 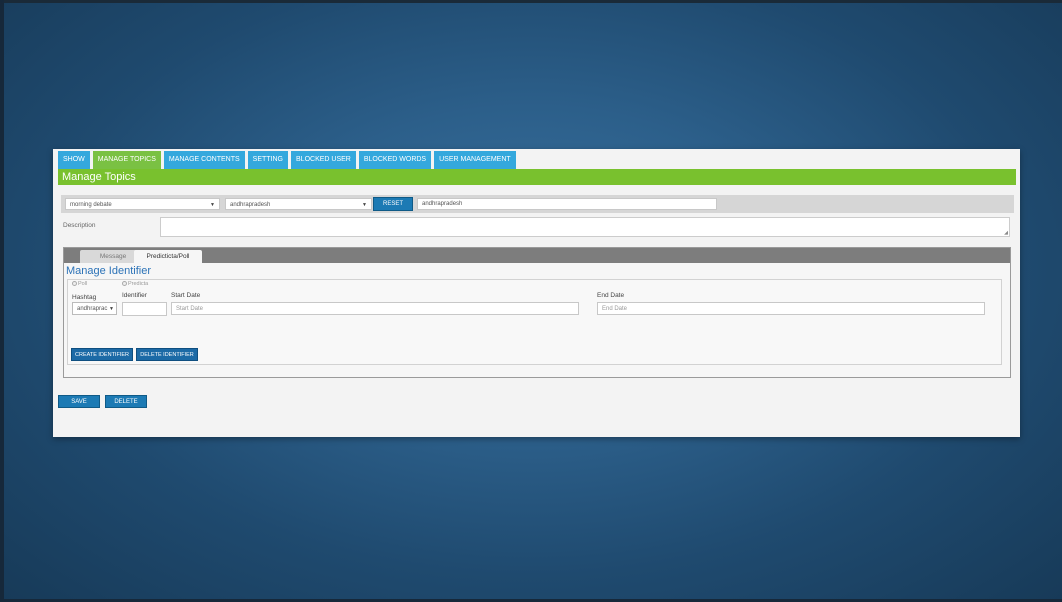 What do you see at coordinates (144, 309) in the screenshot?
I see `identifier-input` at bounding box center [144, 309].